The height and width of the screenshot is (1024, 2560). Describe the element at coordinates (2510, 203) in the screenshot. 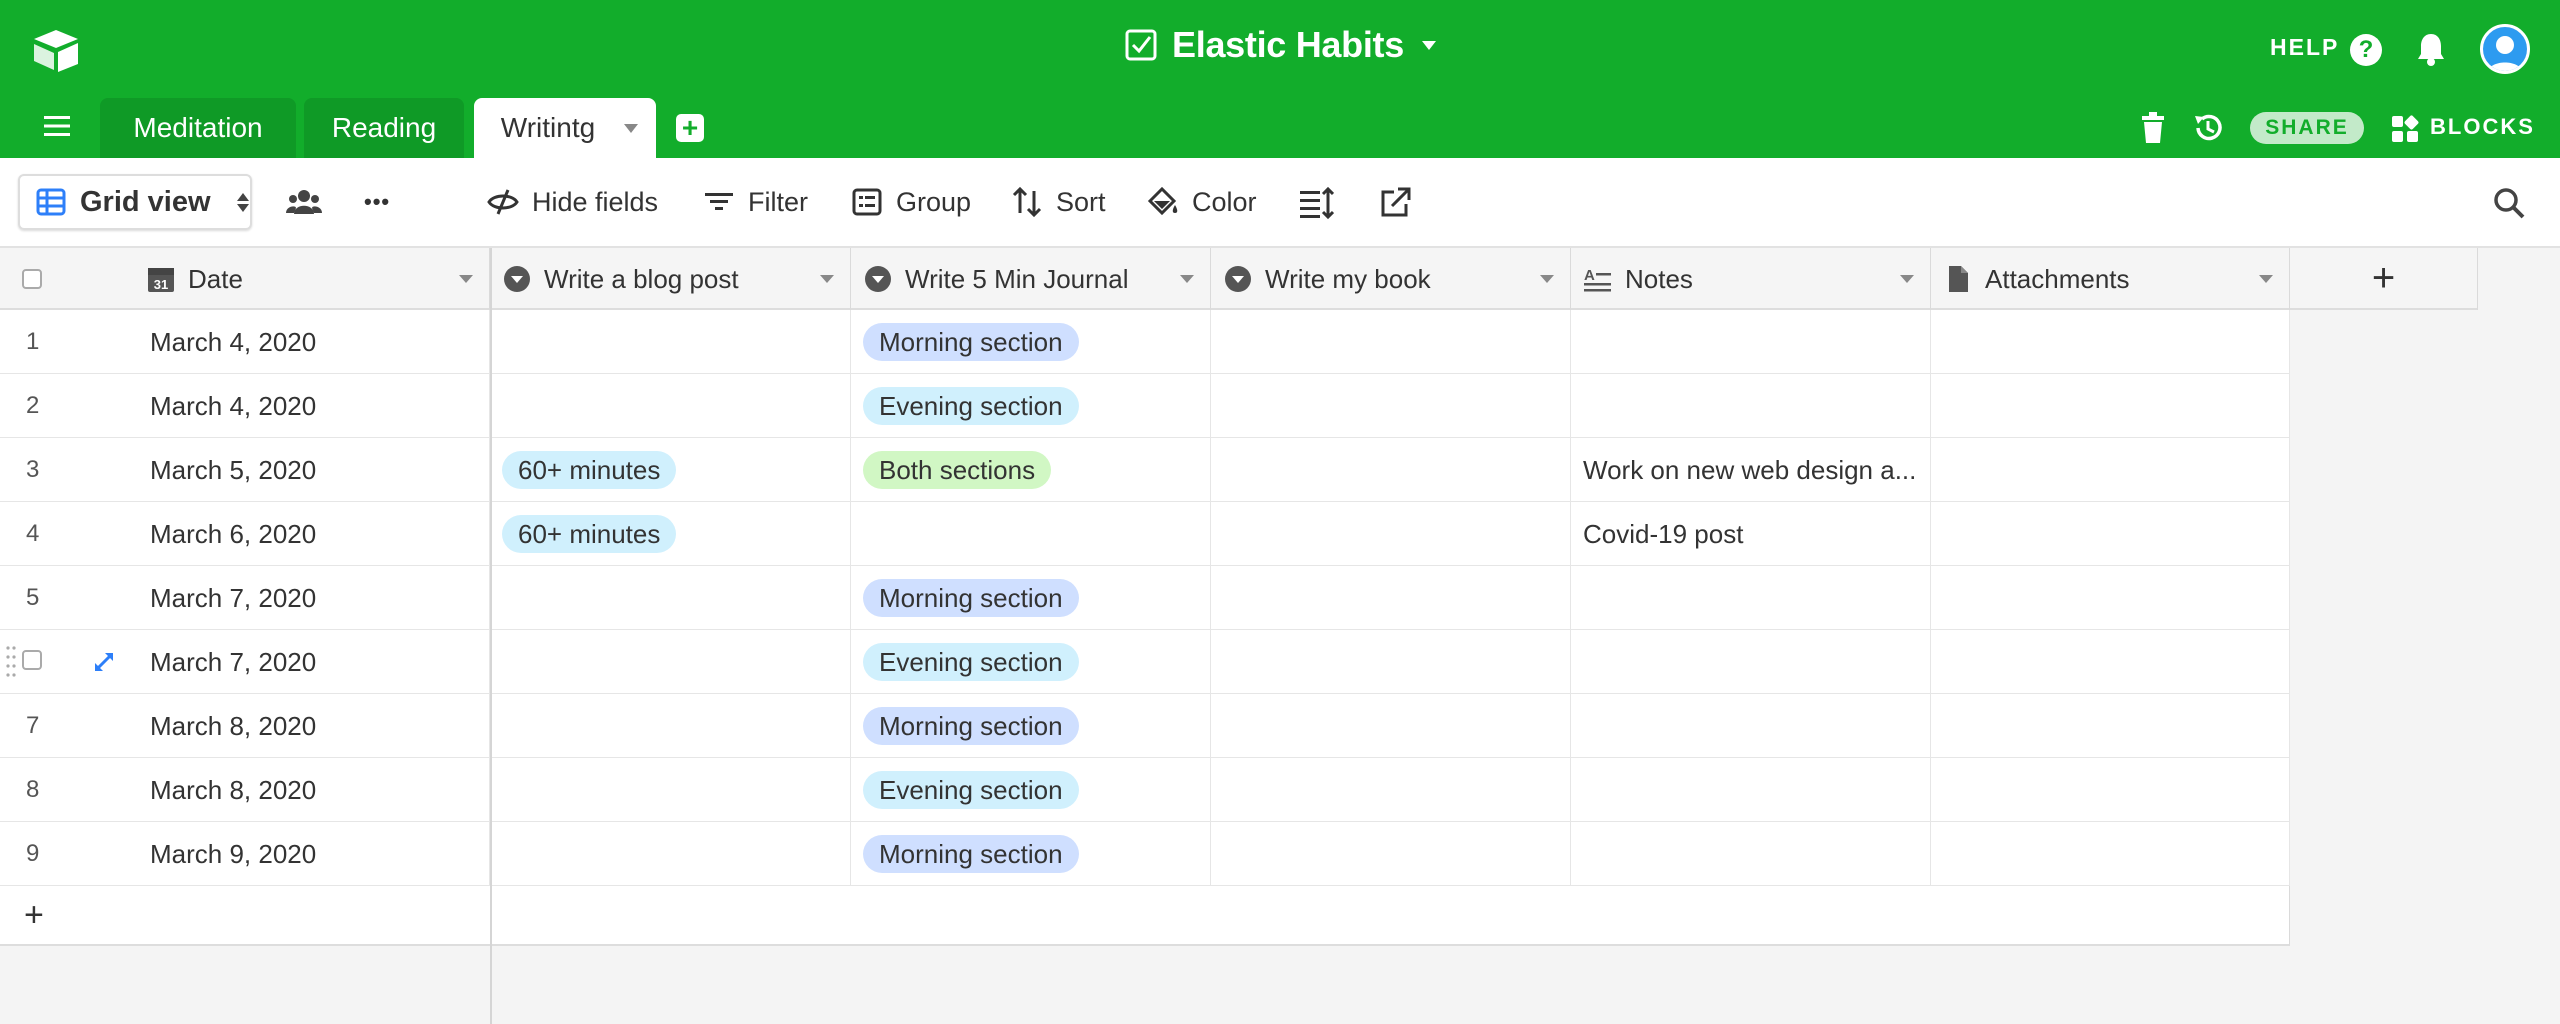

I see `search-icon` at that location.